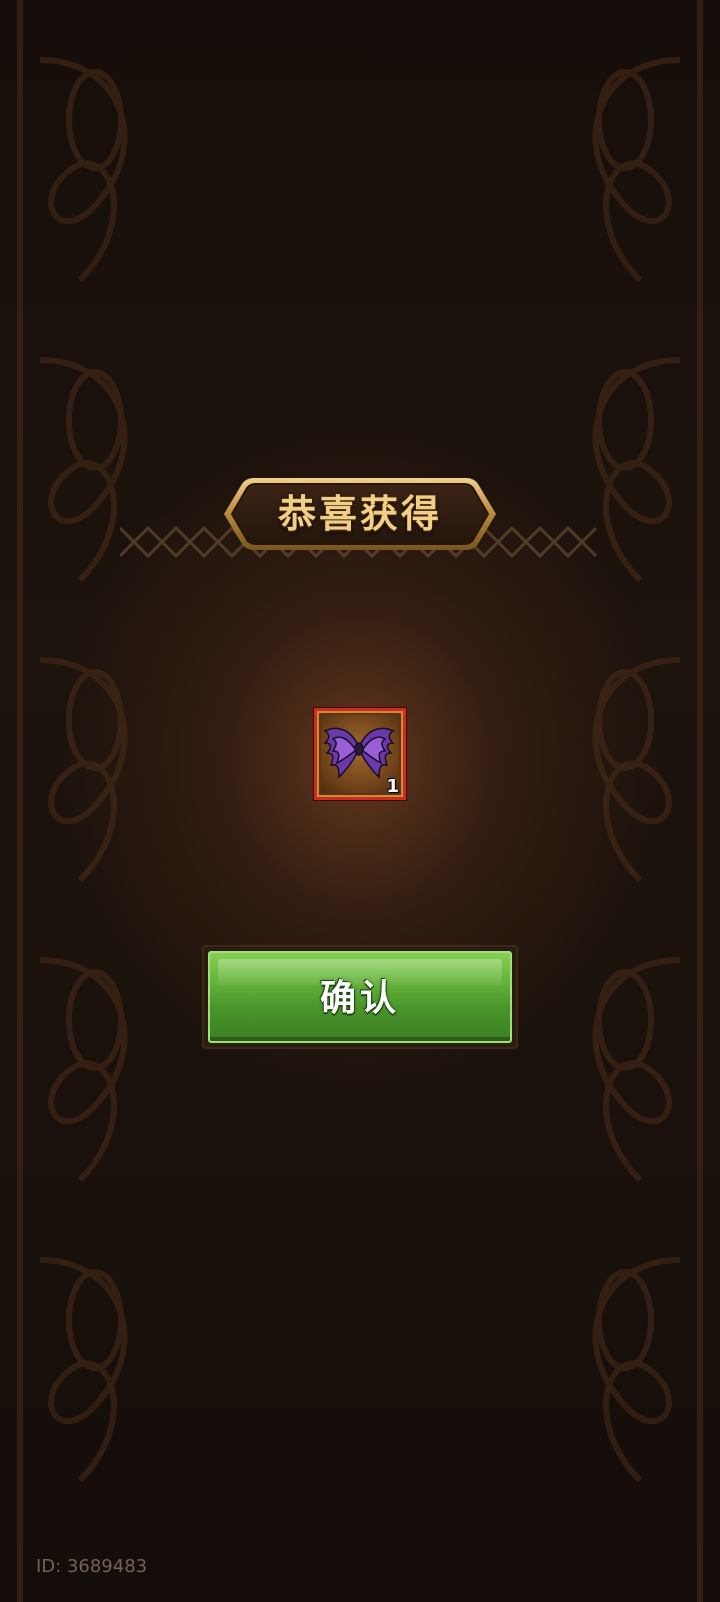  I want to click on confirm-button: 确认, so click(360, 997).